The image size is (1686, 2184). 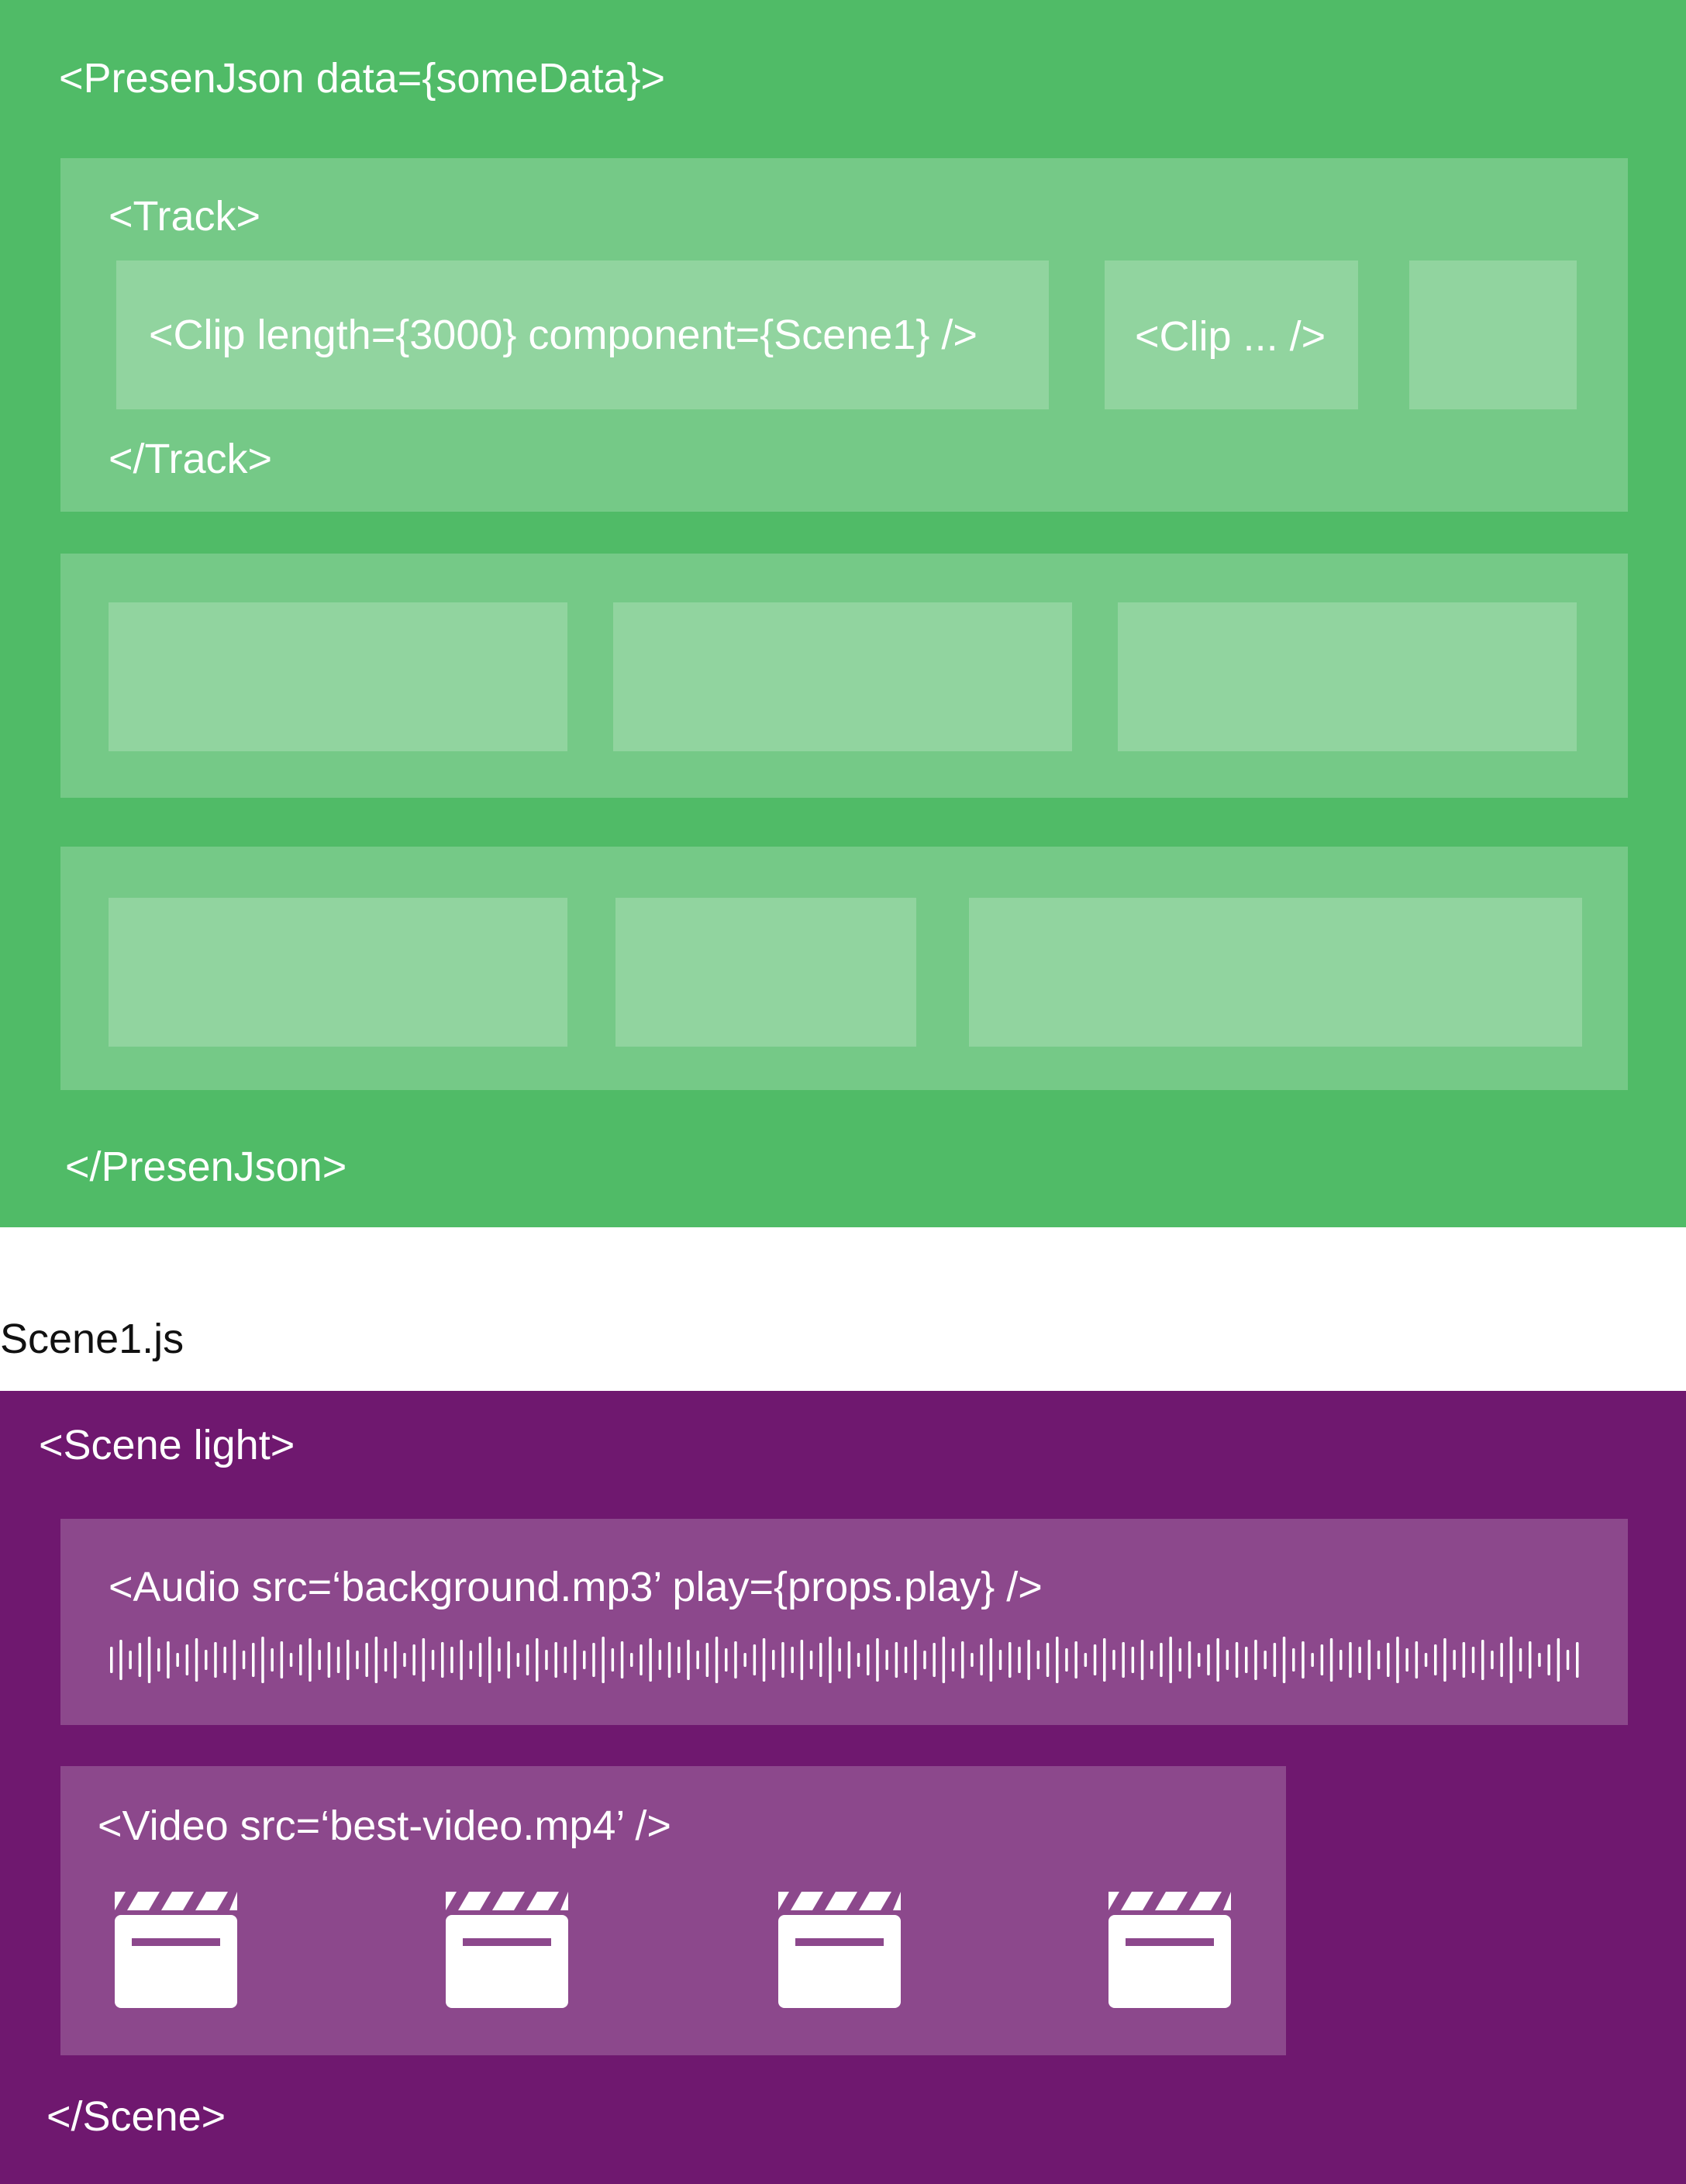 I want to click on video-element-label: <Video src=‘best-video.mp4’ />, so click(x=384, y=1826).